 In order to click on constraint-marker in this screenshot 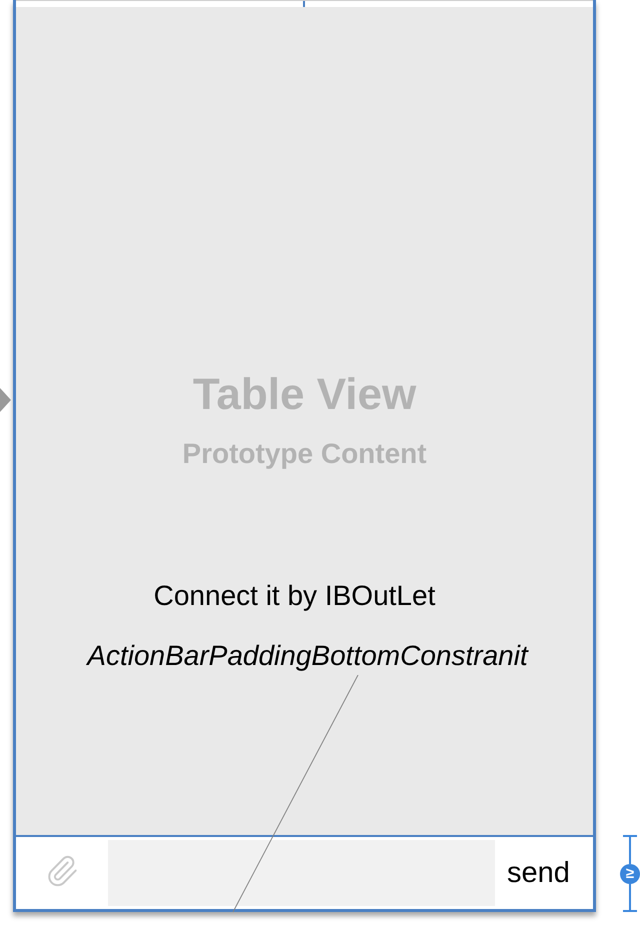, I will do `click(303, 4)`.